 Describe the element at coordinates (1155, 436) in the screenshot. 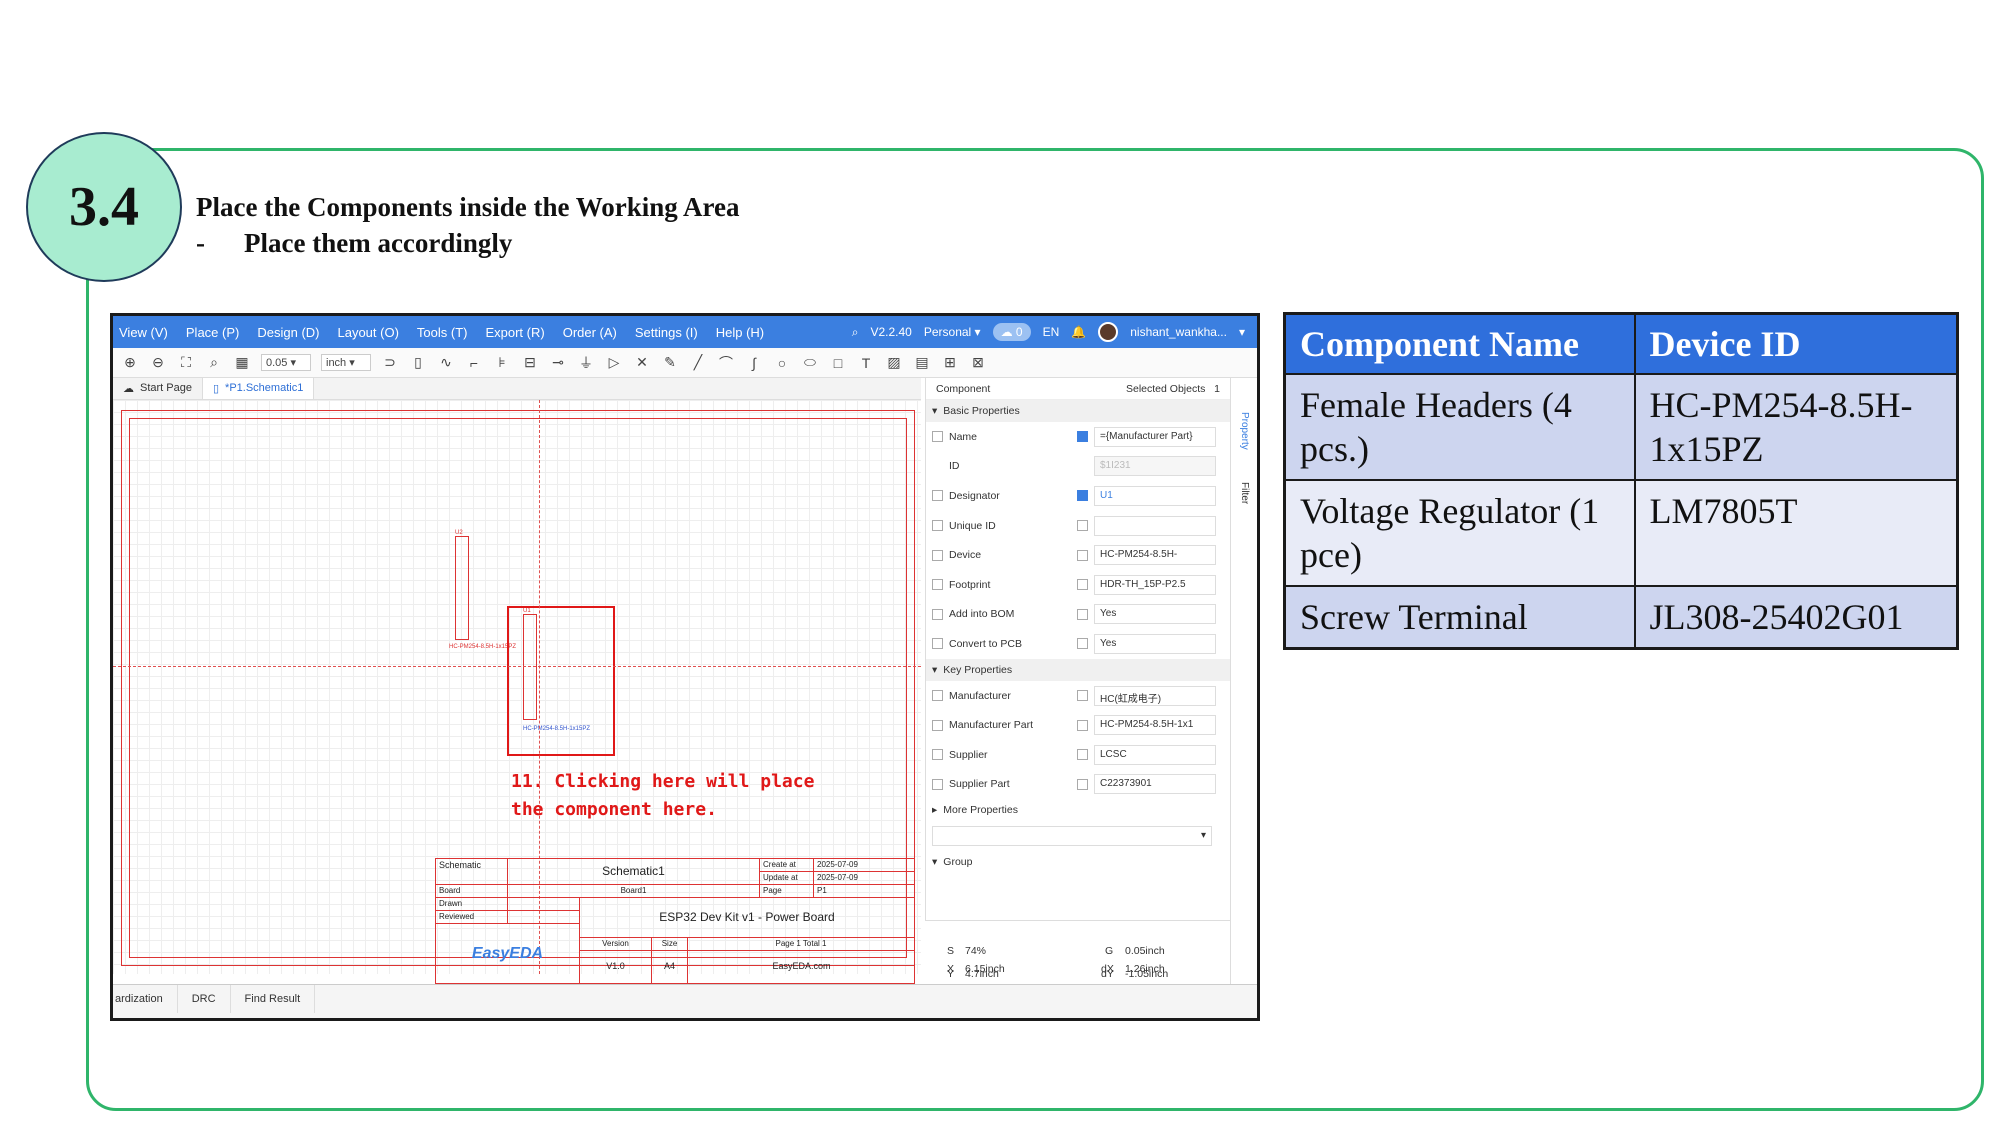

I see `property-value-field: ={Manufacturer Part}` at that location.